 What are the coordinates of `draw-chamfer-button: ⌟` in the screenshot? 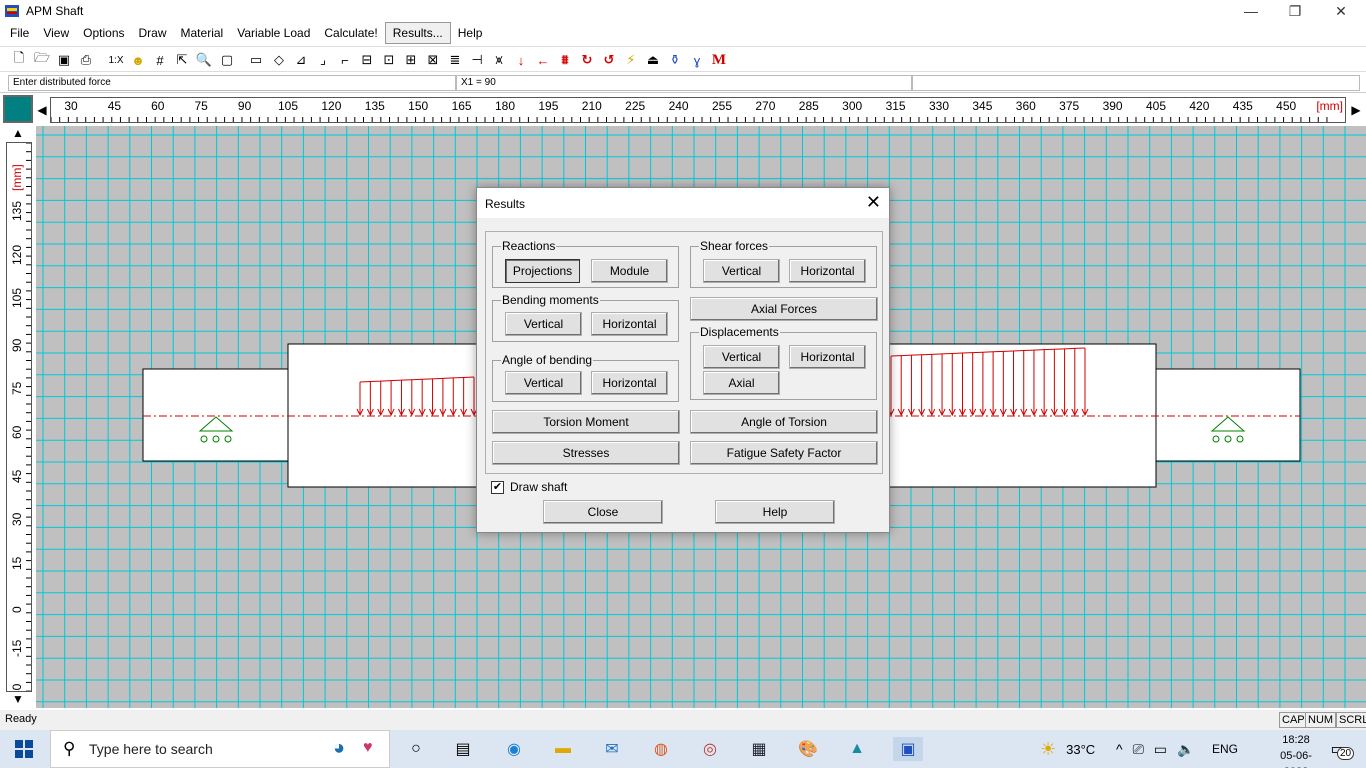 It's located at (323, 60).